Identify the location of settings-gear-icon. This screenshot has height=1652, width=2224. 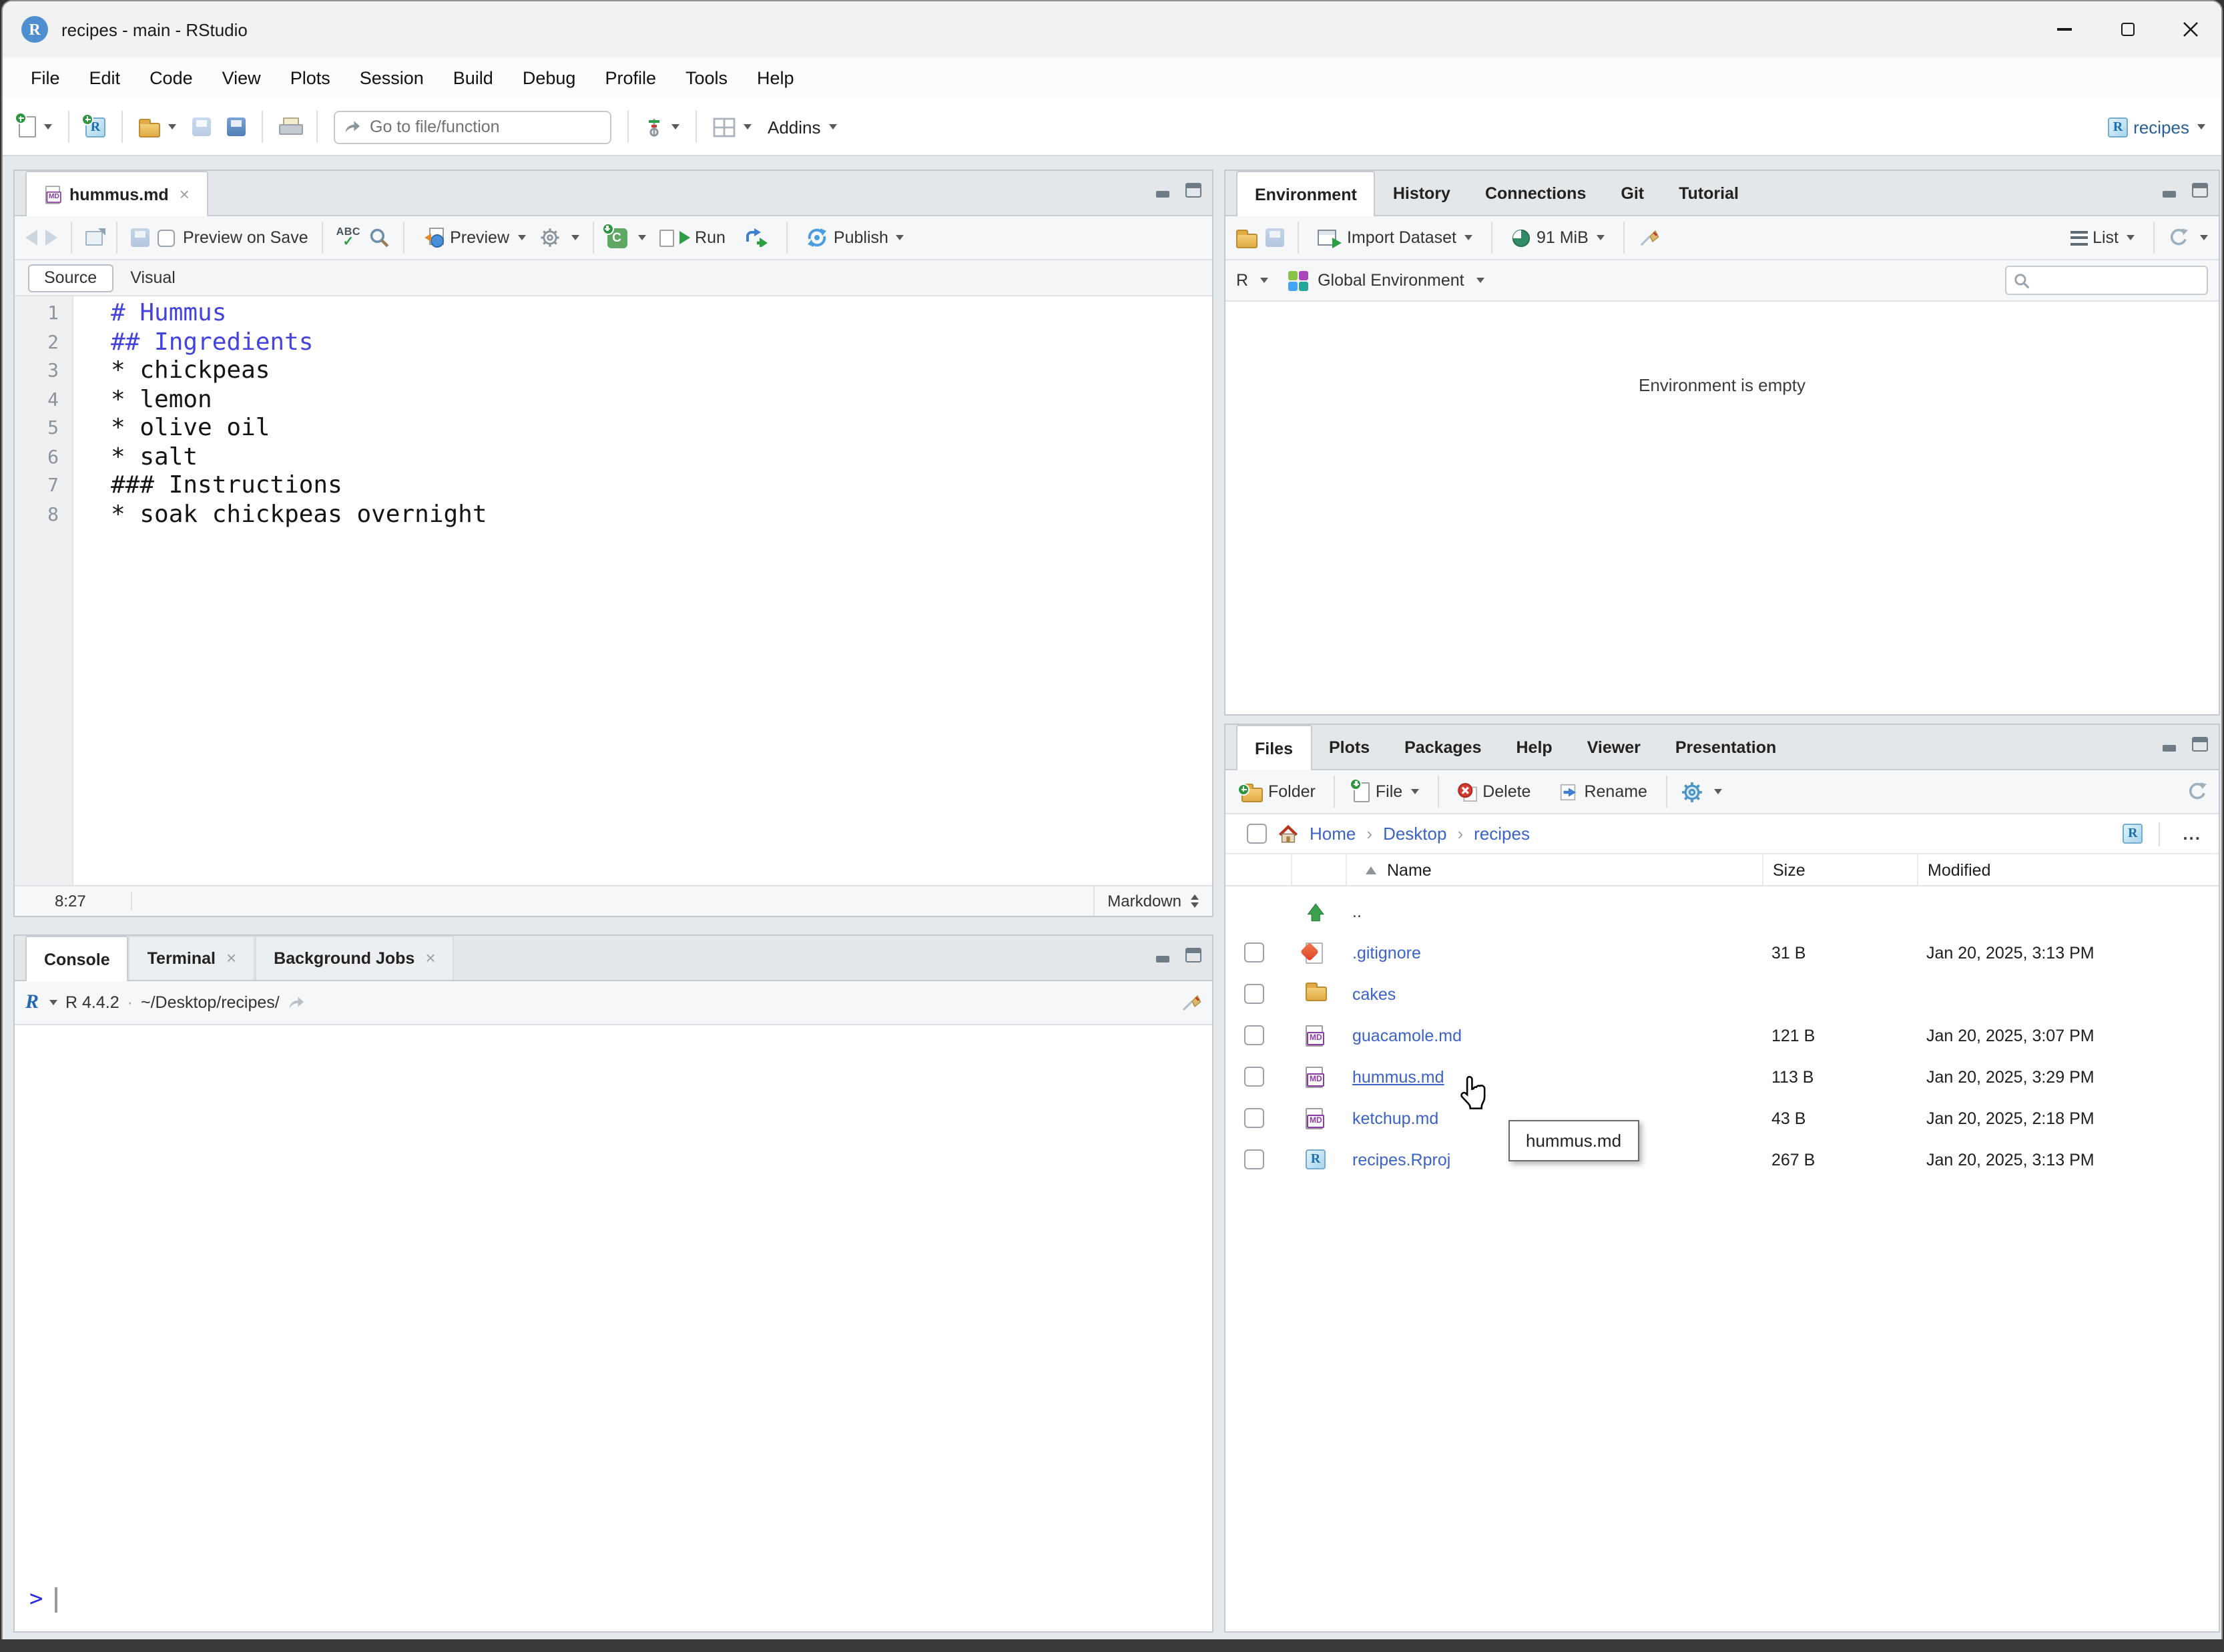
(550, 237).